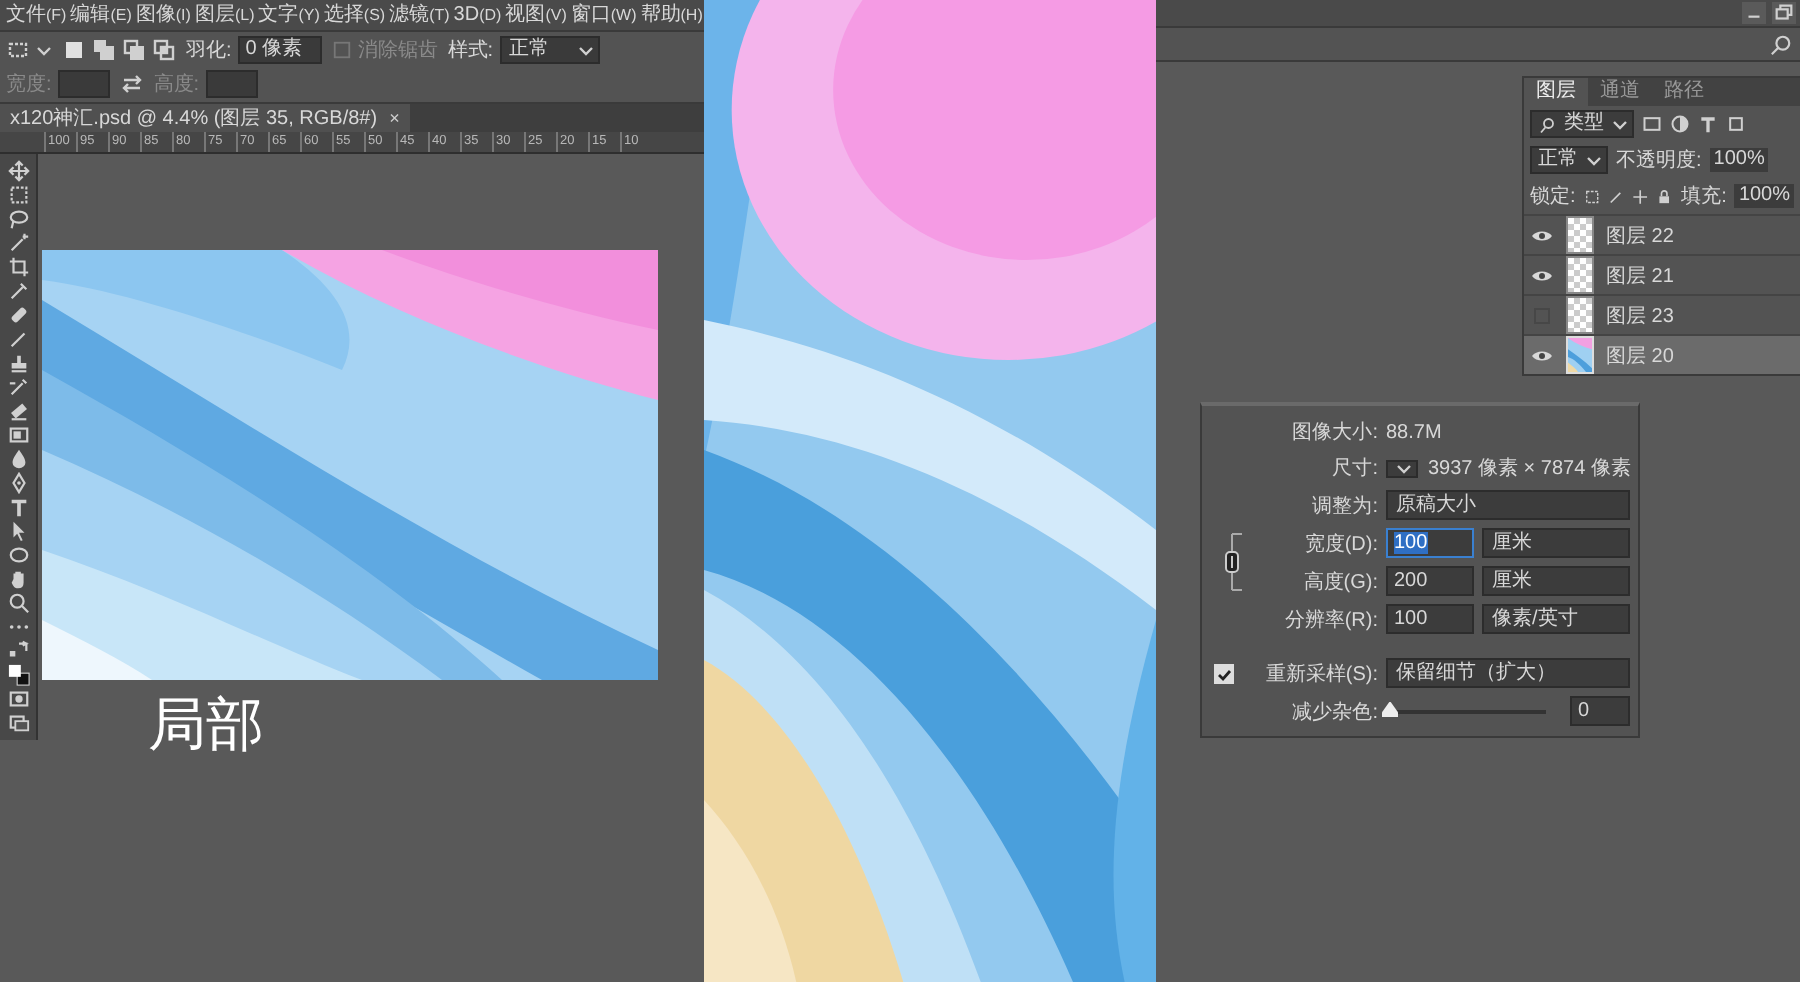 This screenshot has width=1800, height=982. Describe the element at coordinates (18, 435) in the screenshot. I see `gradient-icon` at that location.